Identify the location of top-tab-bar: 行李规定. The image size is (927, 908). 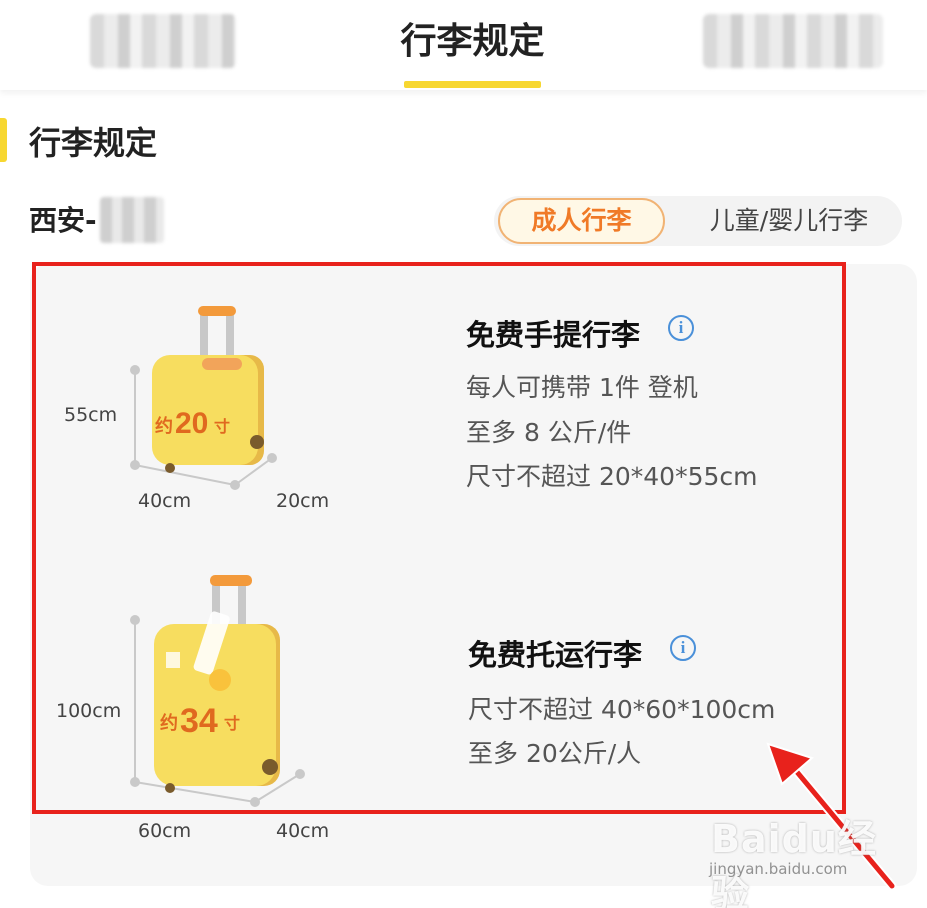
(463, 45).